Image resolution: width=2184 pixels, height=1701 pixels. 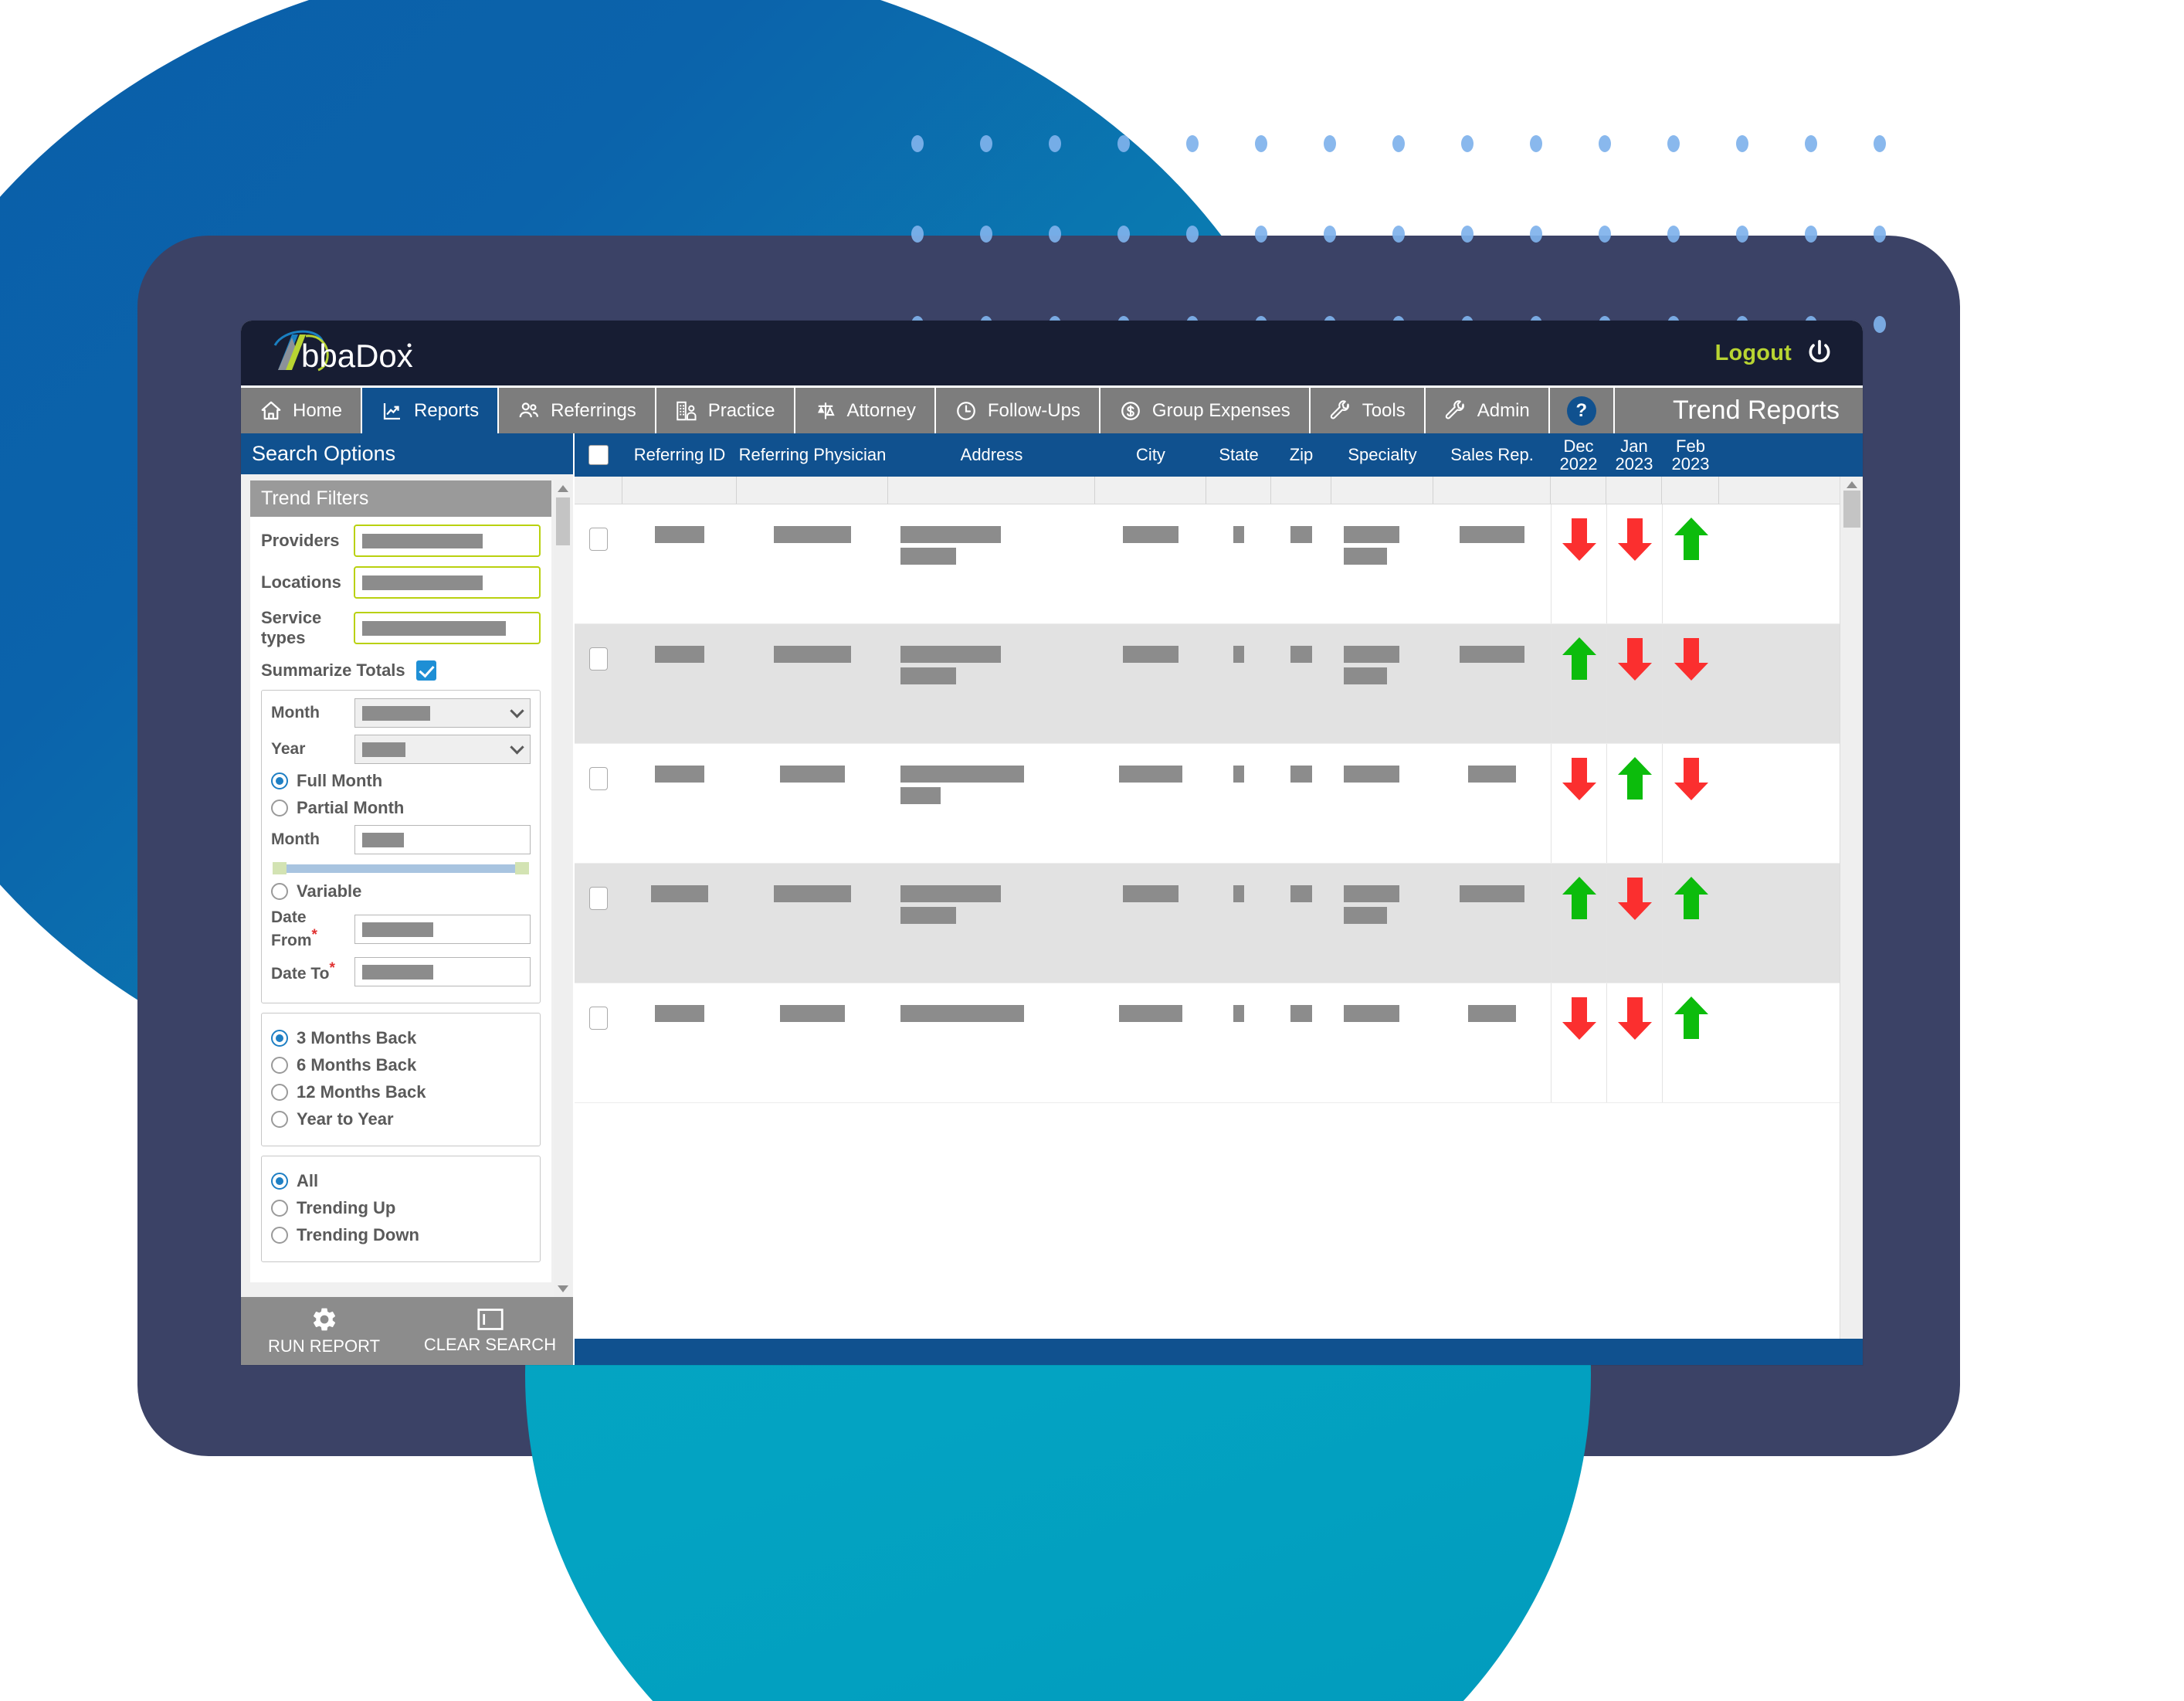 I want to click on column-header-address: Address, so click(x=992, y=455).